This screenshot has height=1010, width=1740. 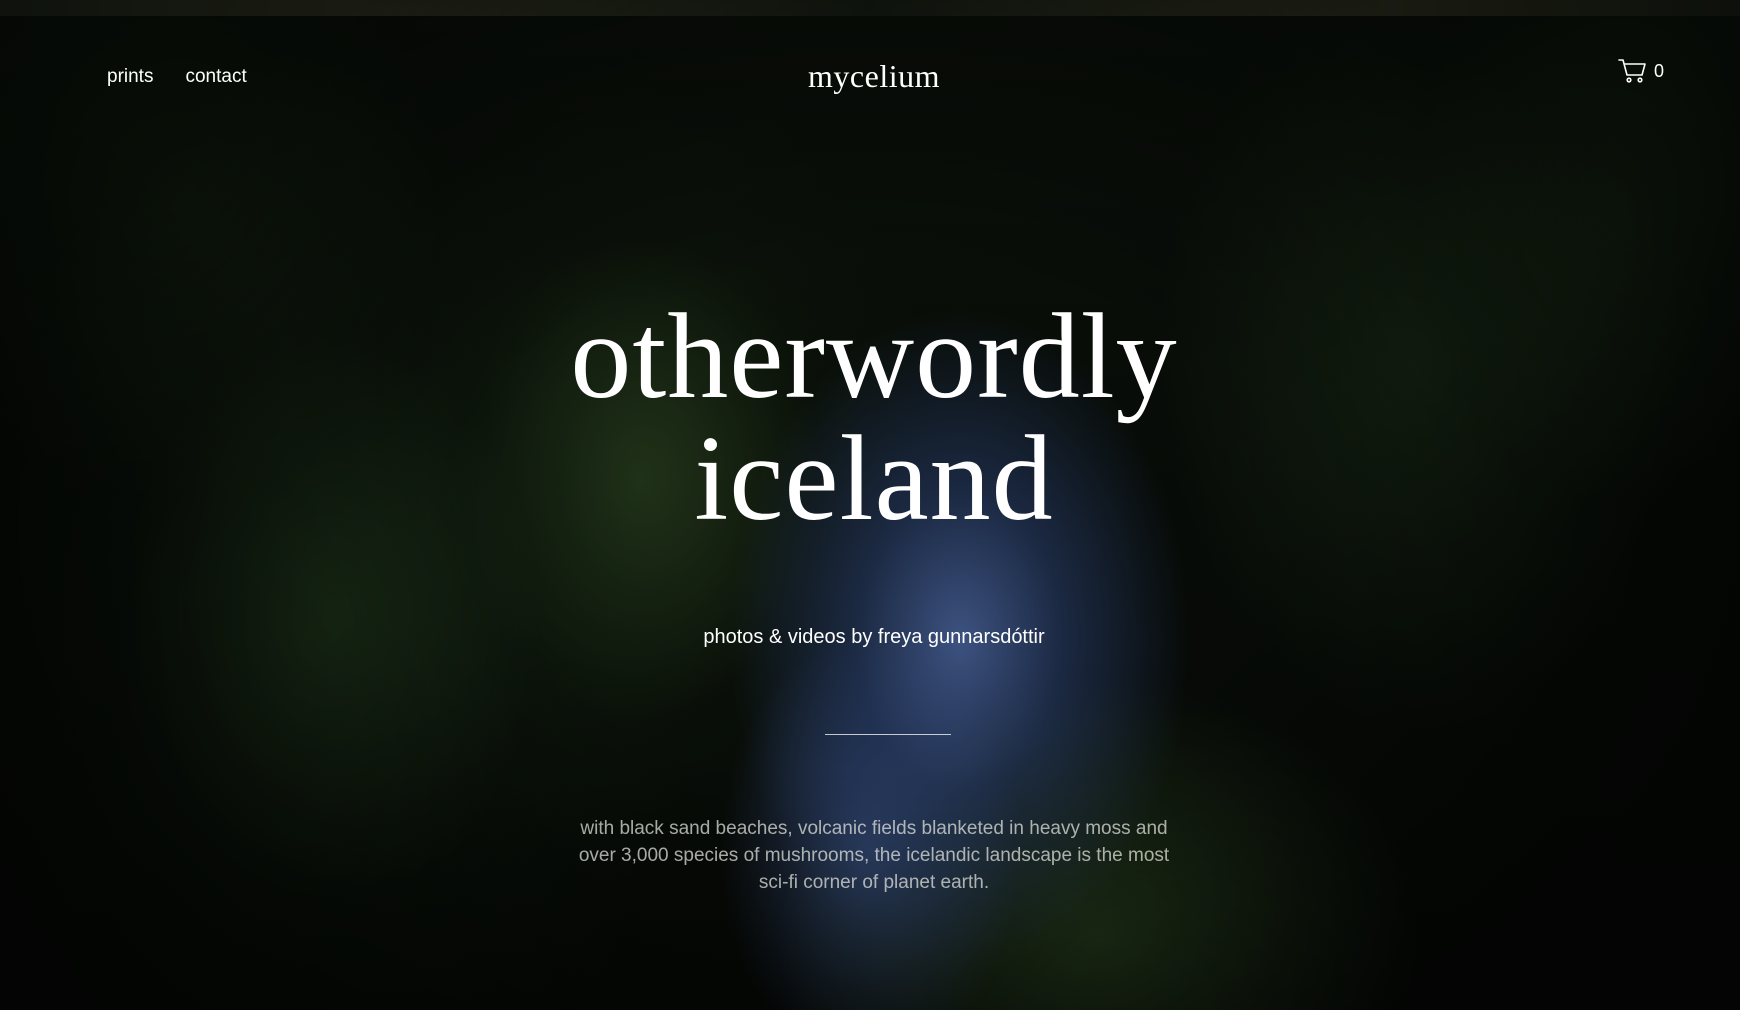 What do you see at coordinates (870, 76) in the screenshot?
I see `site-logo: mycelium` at bounding box center [870, 76].